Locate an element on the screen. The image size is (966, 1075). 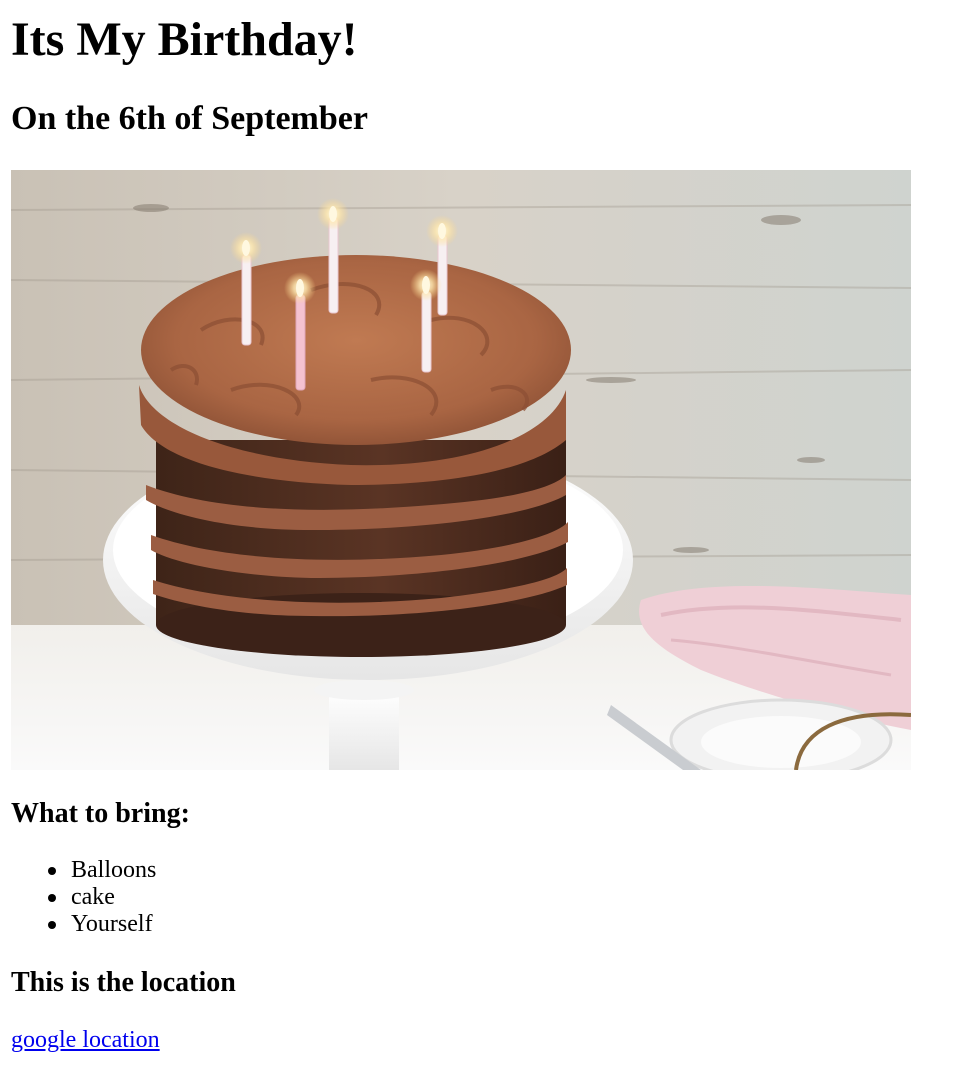
location-heading: This is the location is located at coordinates (123, 982).